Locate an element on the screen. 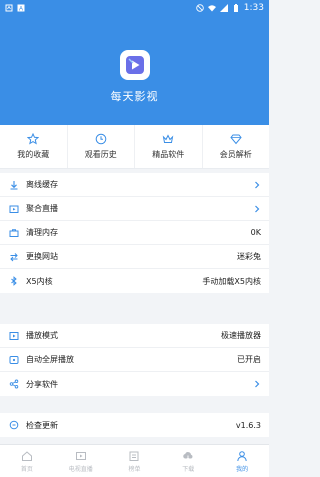 The image size is (320, 477). tab-home: 首页 is located at coordinates (27, 461).